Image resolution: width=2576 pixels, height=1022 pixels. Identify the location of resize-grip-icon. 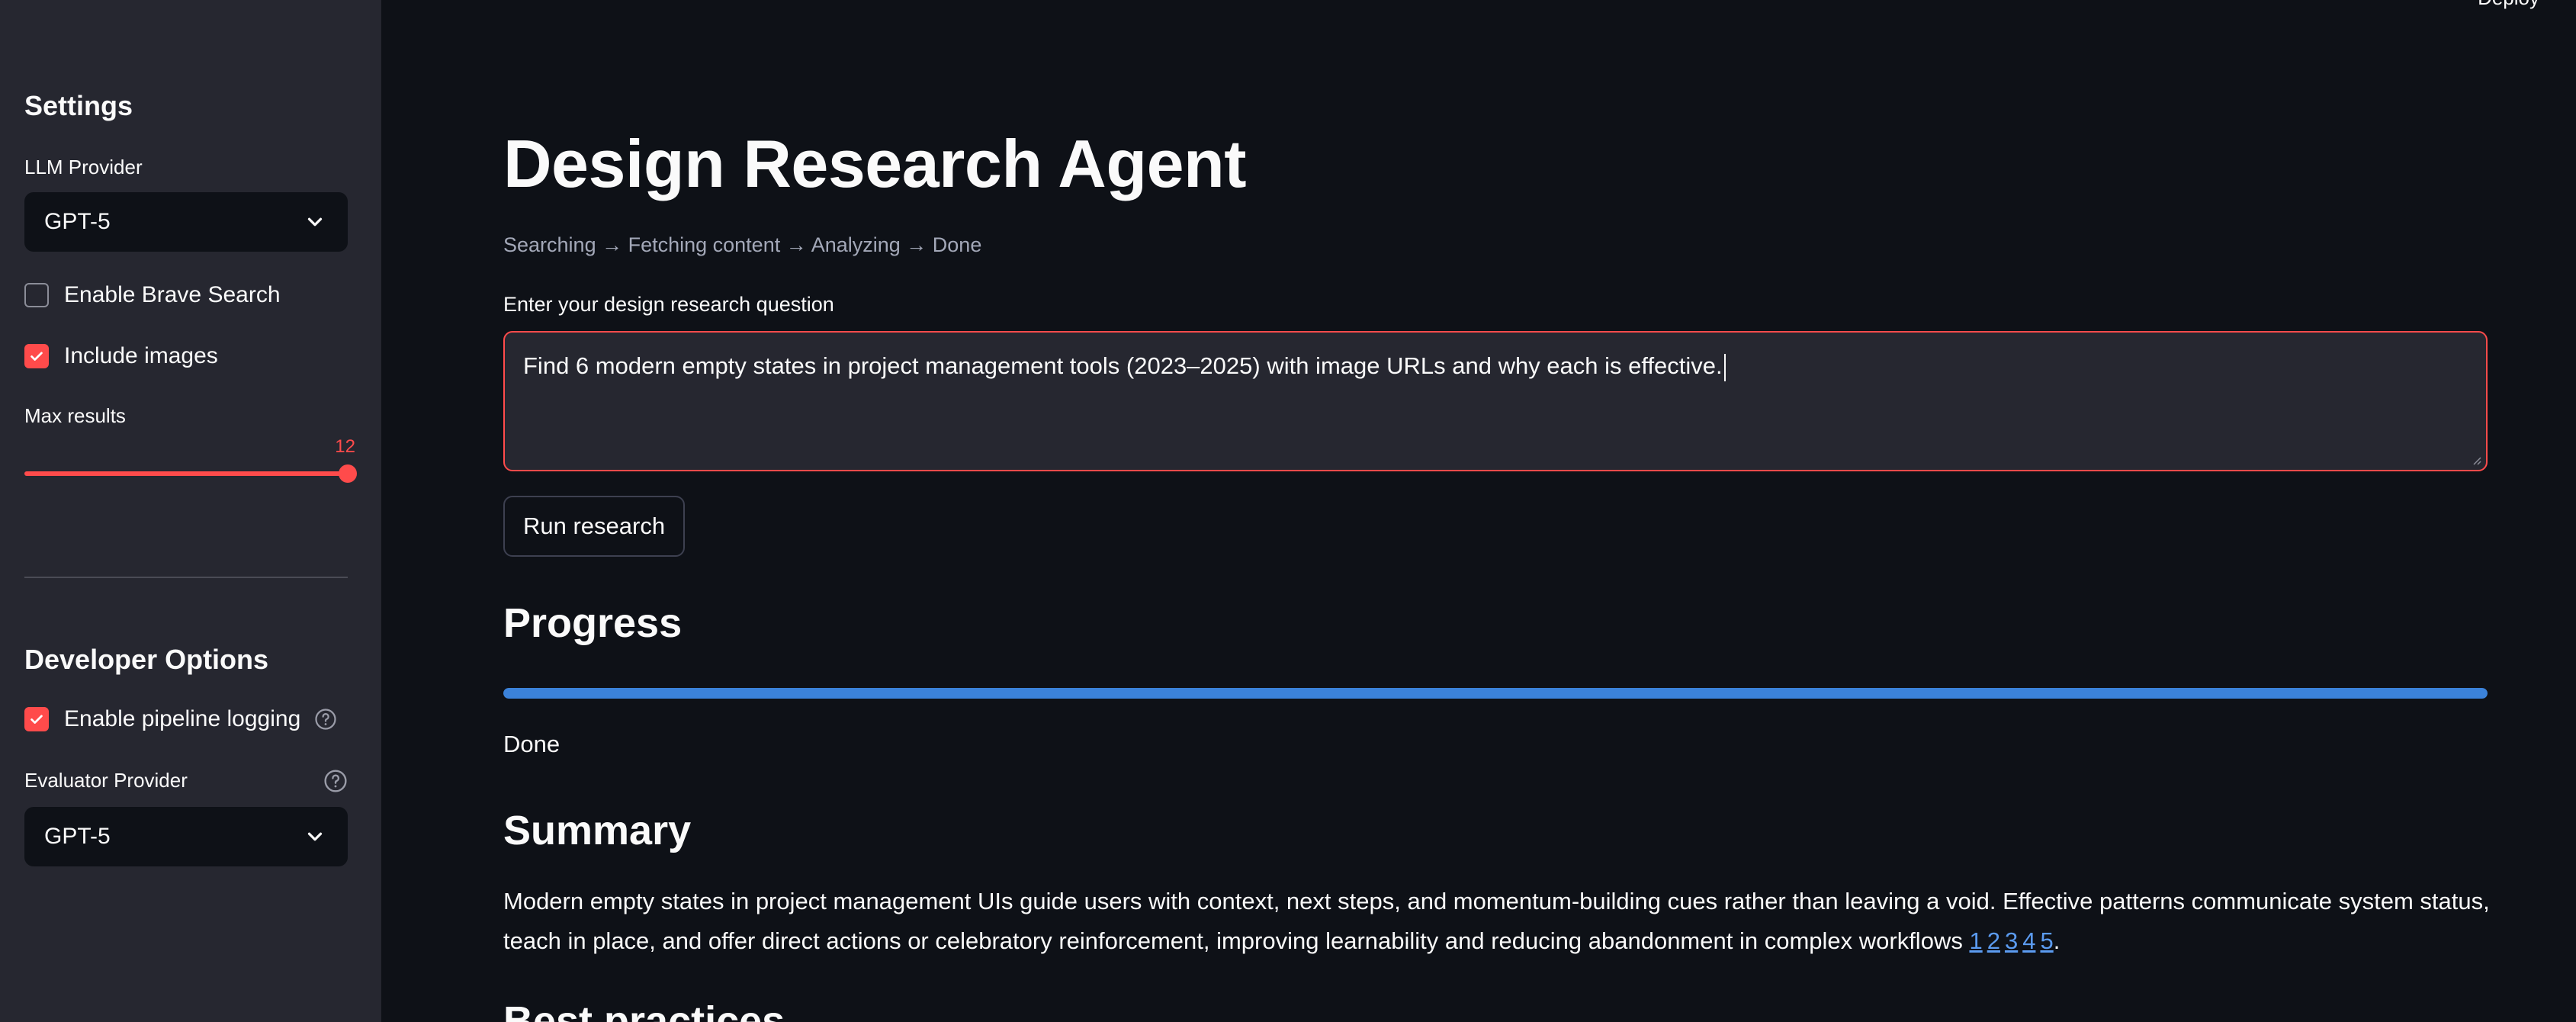
(2475, 459).